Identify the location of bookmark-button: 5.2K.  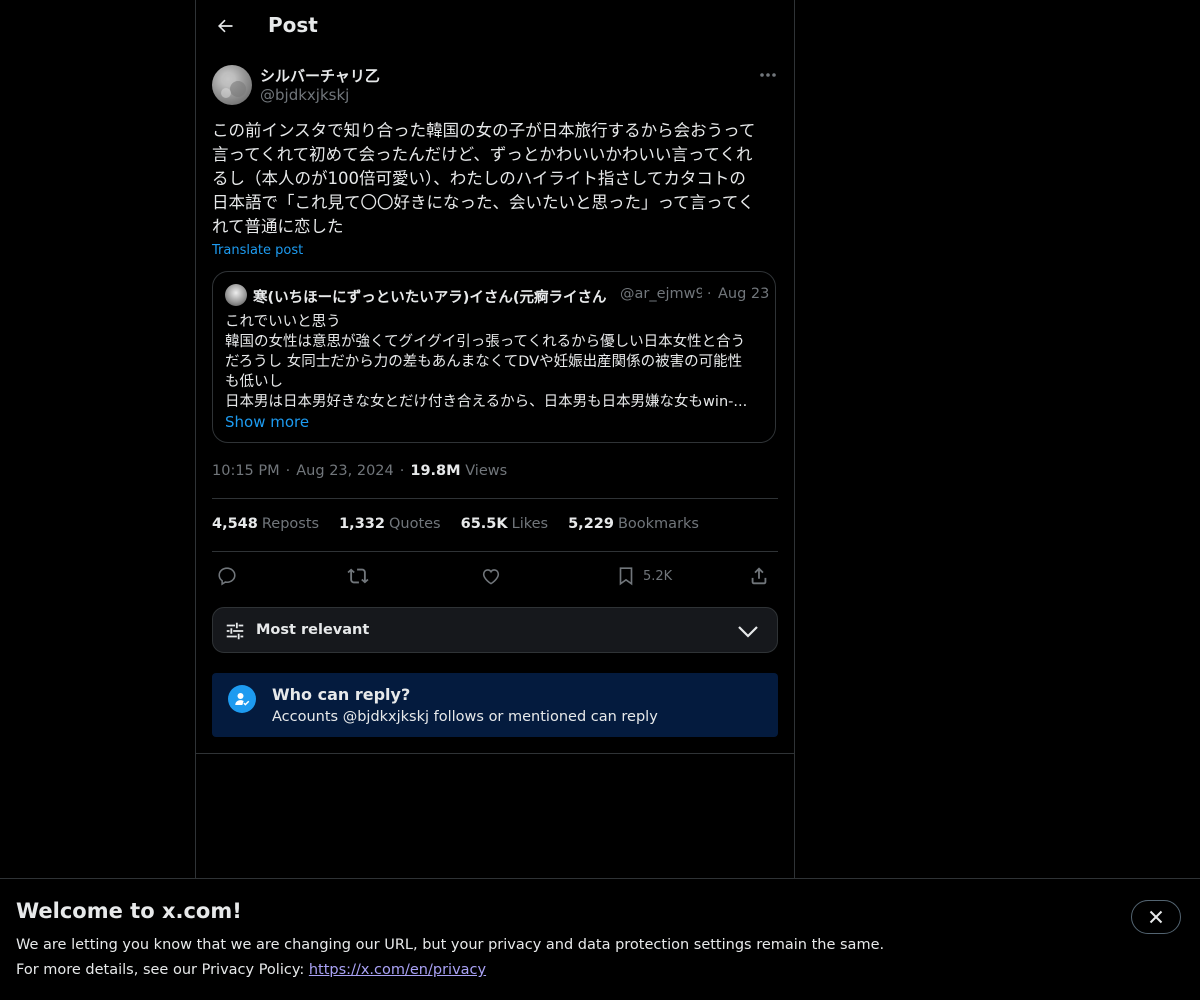
(643, 576).